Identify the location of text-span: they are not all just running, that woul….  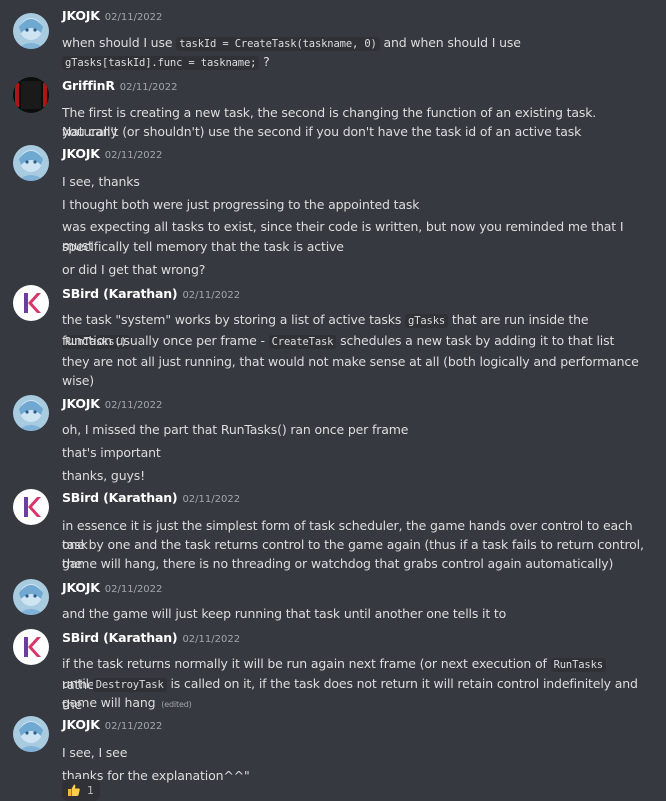
(350, 361).